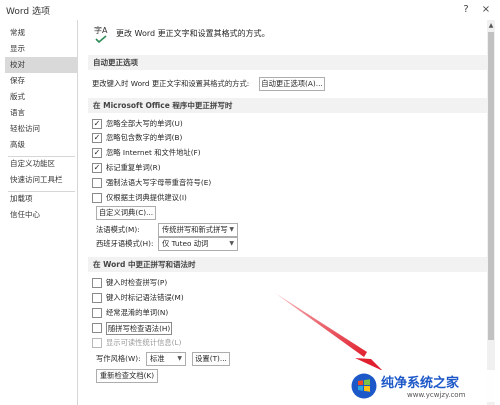  I want to click on option-label: 经常混淆的单词(N), so click(137, 312).